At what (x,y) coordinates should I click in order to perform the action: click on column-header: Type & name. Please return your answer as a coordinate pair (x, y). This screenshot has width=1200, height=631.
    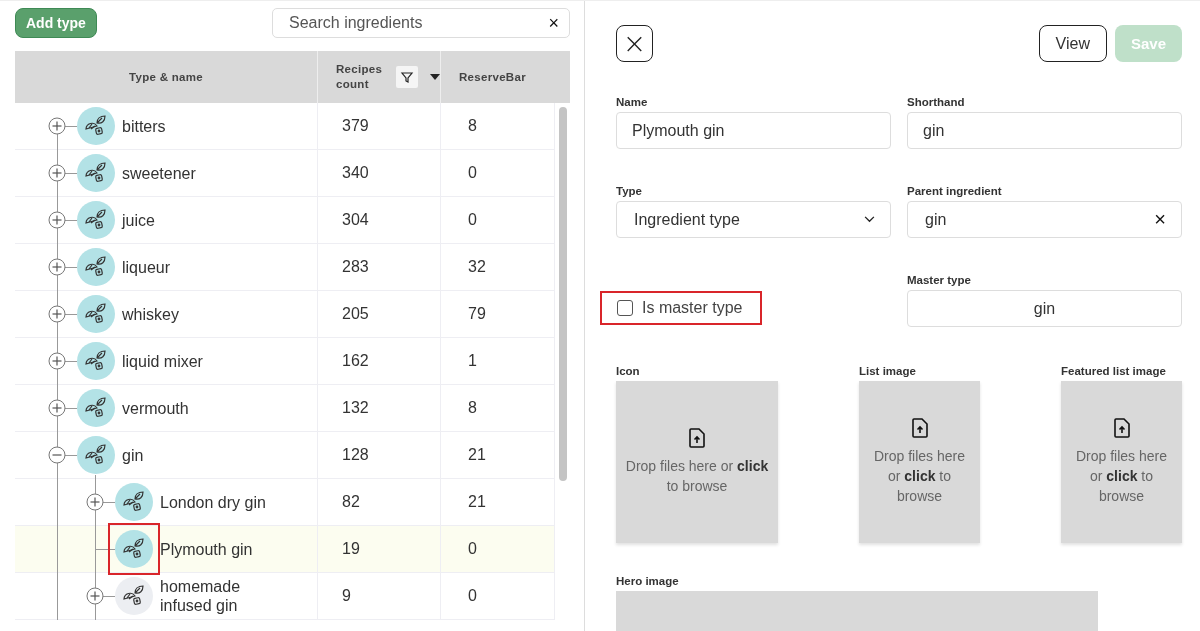
    Looking at the image, I should click on (166, 77).